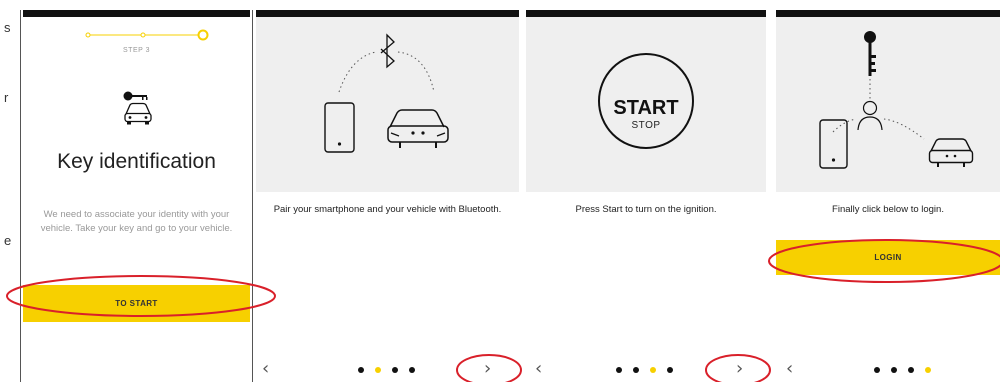 This screenshot has width=1000, height=382. I want to click on to-start-button: TO START, so click(136, 303).